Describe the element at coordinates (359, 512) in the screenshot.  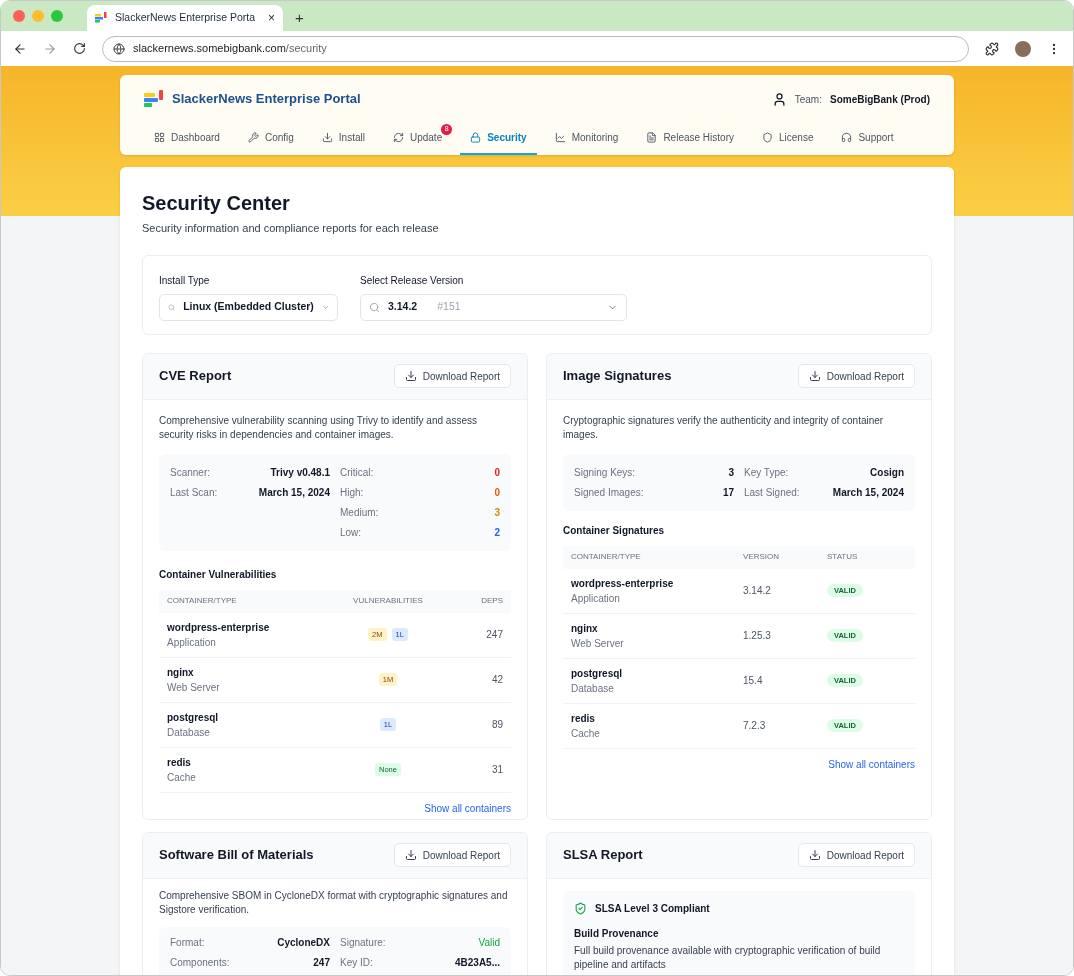
I see `stat-label: Medium:` at that location.